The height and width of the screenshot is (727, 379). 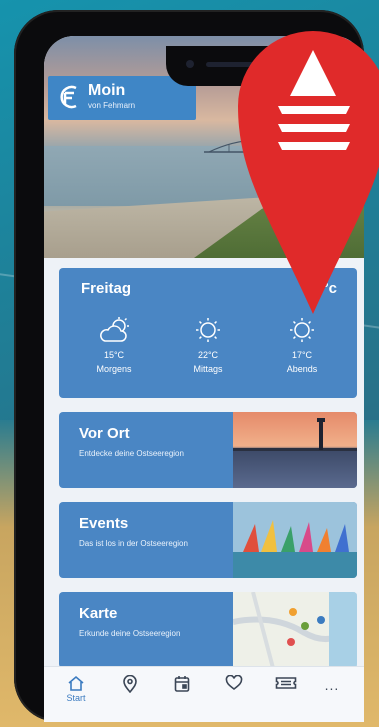 I want to click on app-logo-box: Moin von Fehmarn, so click(x=122, y=98).